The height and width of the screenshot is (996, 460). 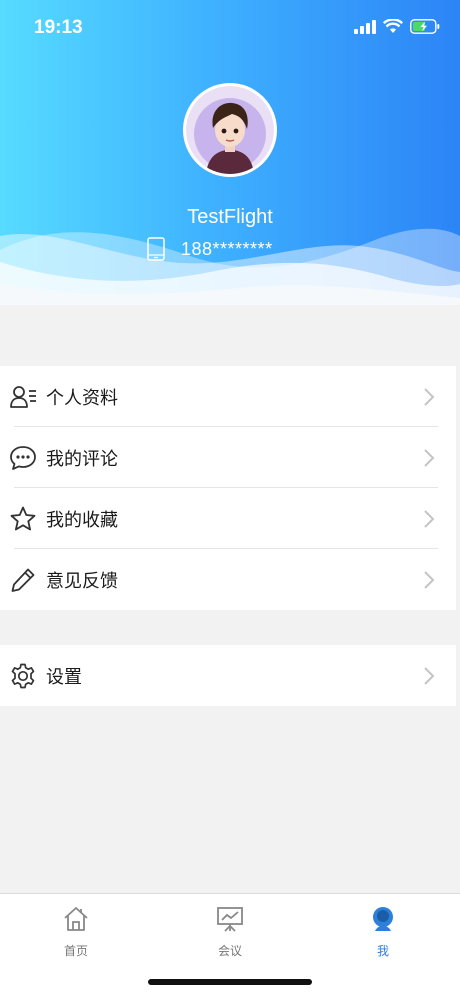 What do you see at coordinates (230, 28) in the screenshot?
I see `status-bar: 19:13` at bounding box center [230, 28].